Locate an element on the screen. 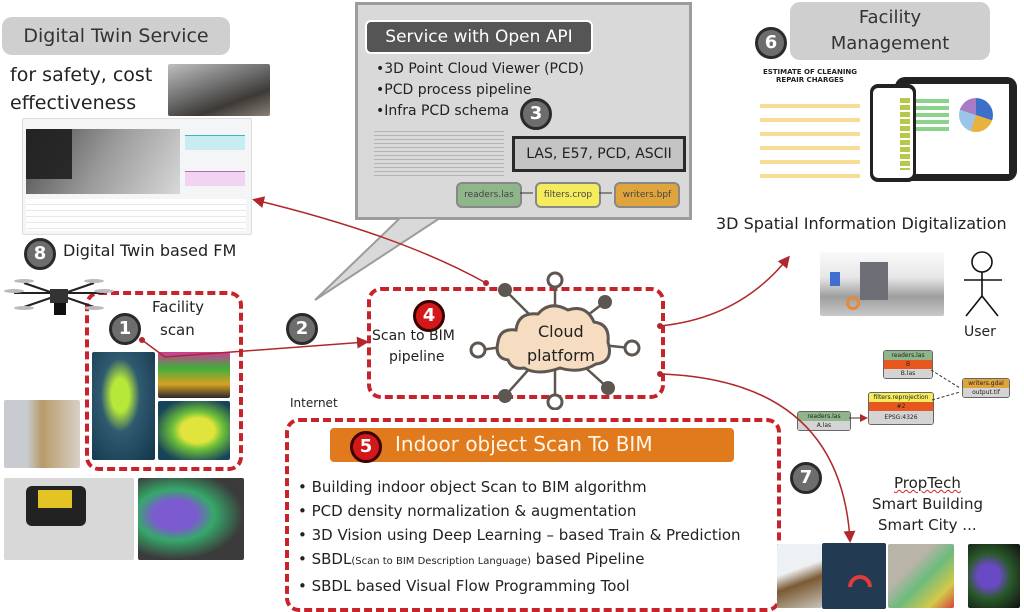 The image size is (1024, 612). proptech-label: PropTech is located at coordinates (927, 483).